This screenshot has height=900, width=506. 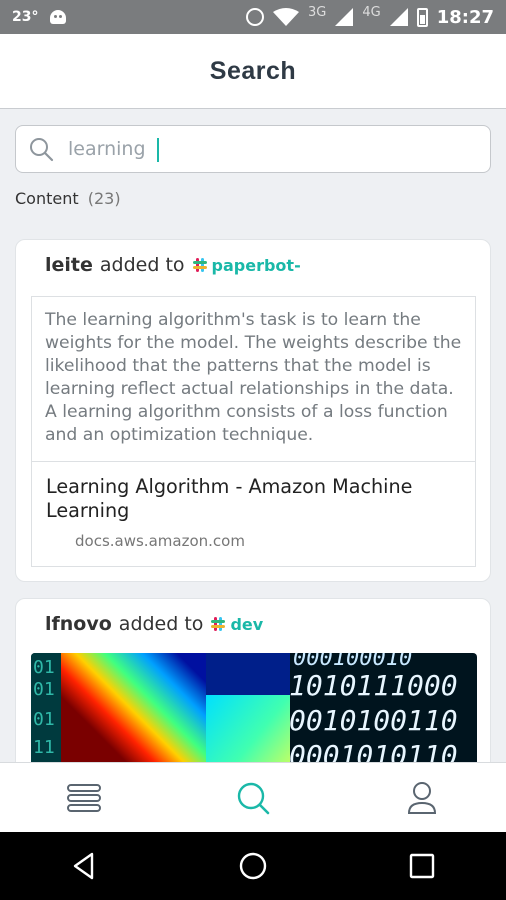 I want to click on card-header: lfnovo added to dev, so click(x=154, y=624).